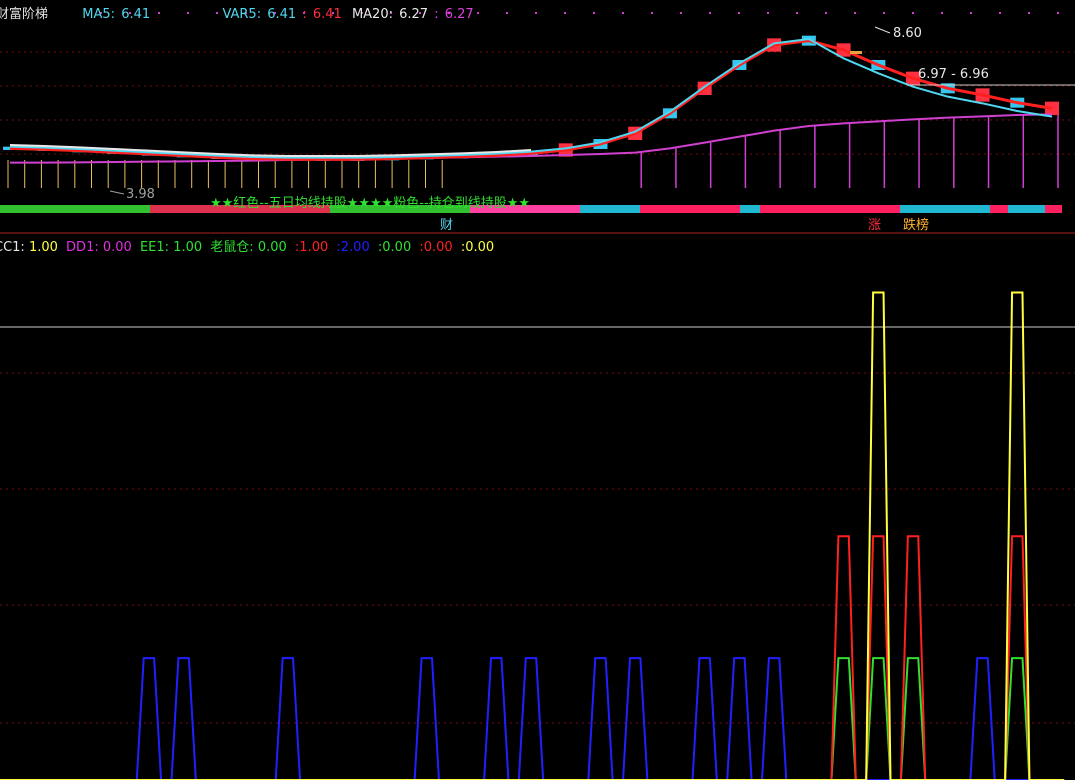  What do you see at coordinates (242, 14) in the screenshot?
I see `var5-label: VAR5:` at bounding box center [242, 14].